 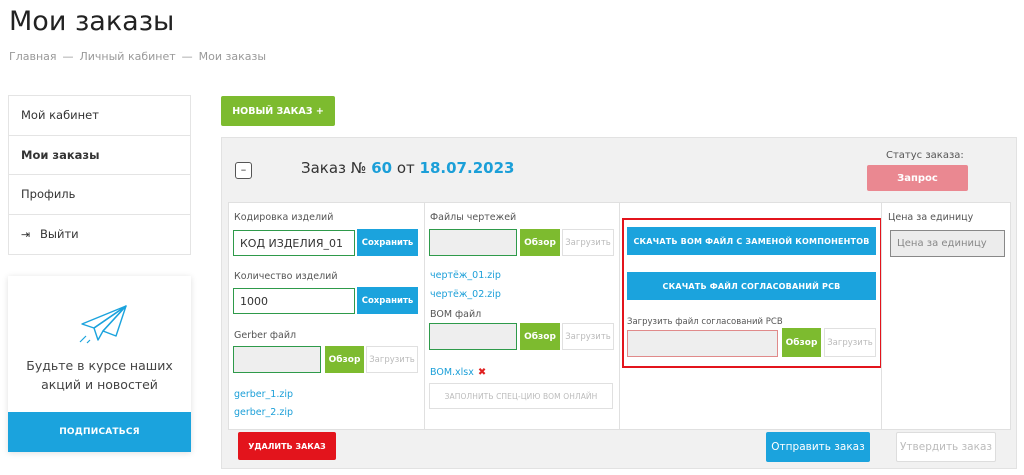 I want to click on breadcrumb-home: Главная, so click(x=33, y=56).